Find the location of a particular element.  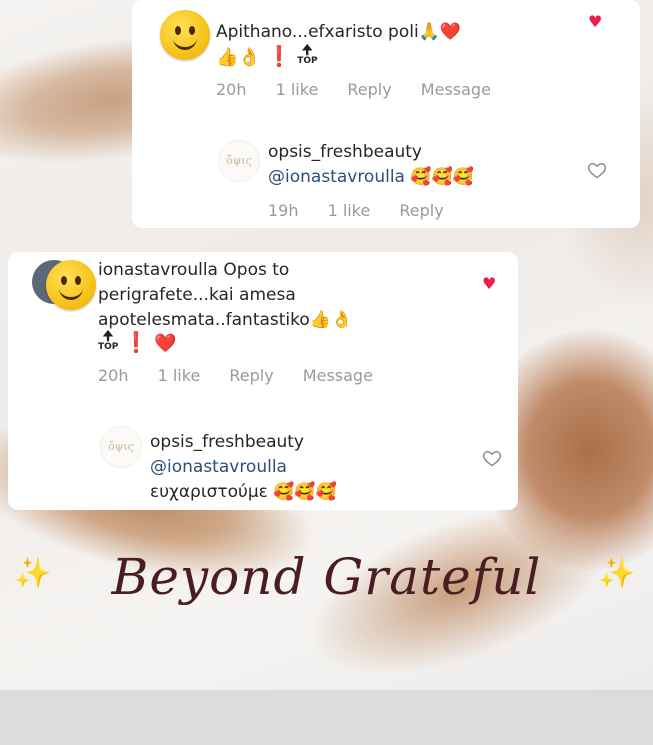

comment-emojis: 👍👌 ❗ 🠉 TOP is located at coordinates (267, 55).